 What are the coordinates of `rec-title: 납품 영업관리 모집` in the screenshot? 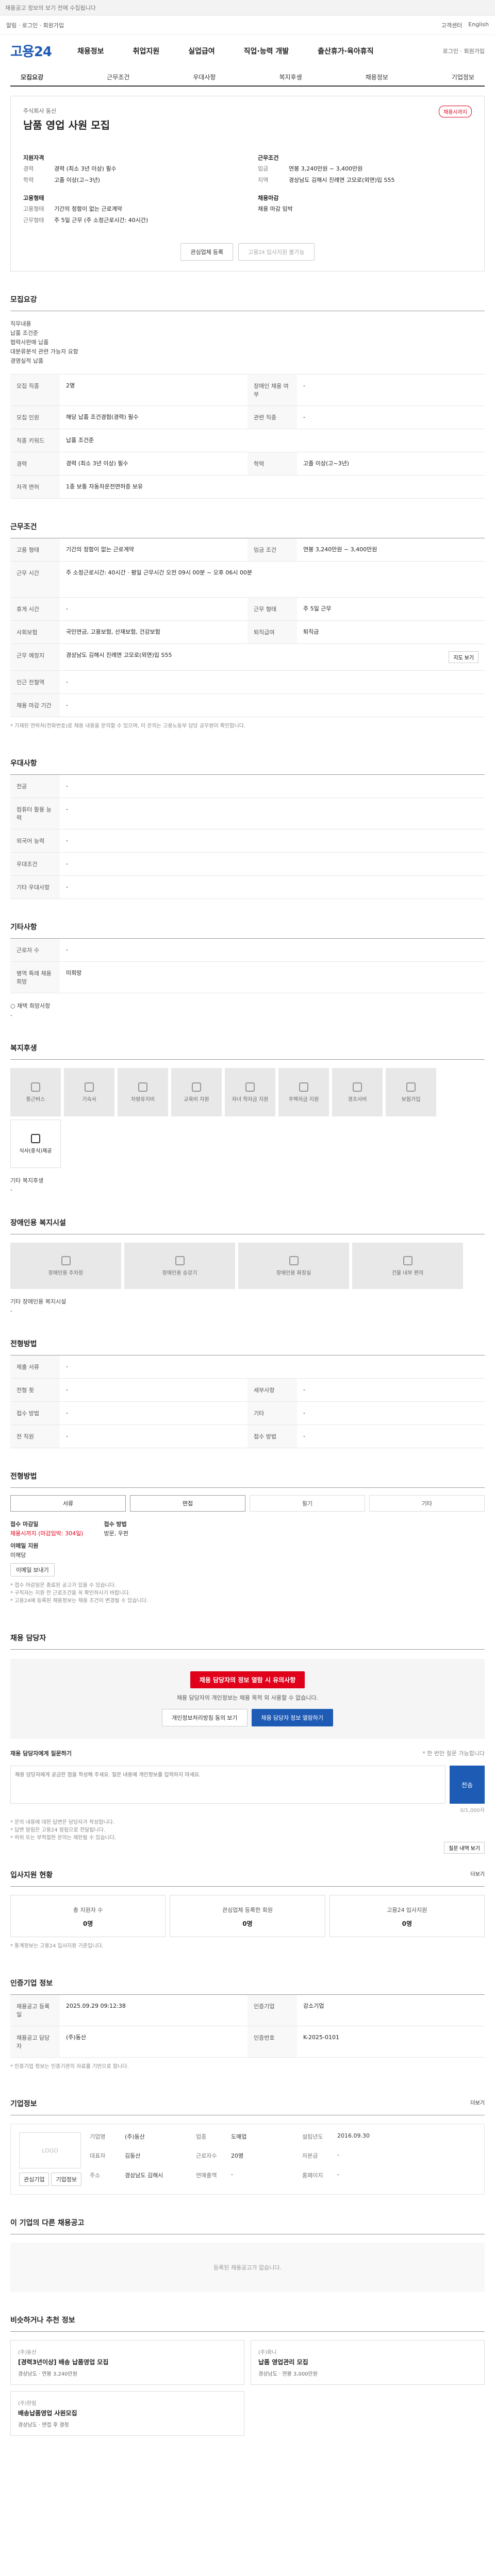 It's located at (367, 2362).